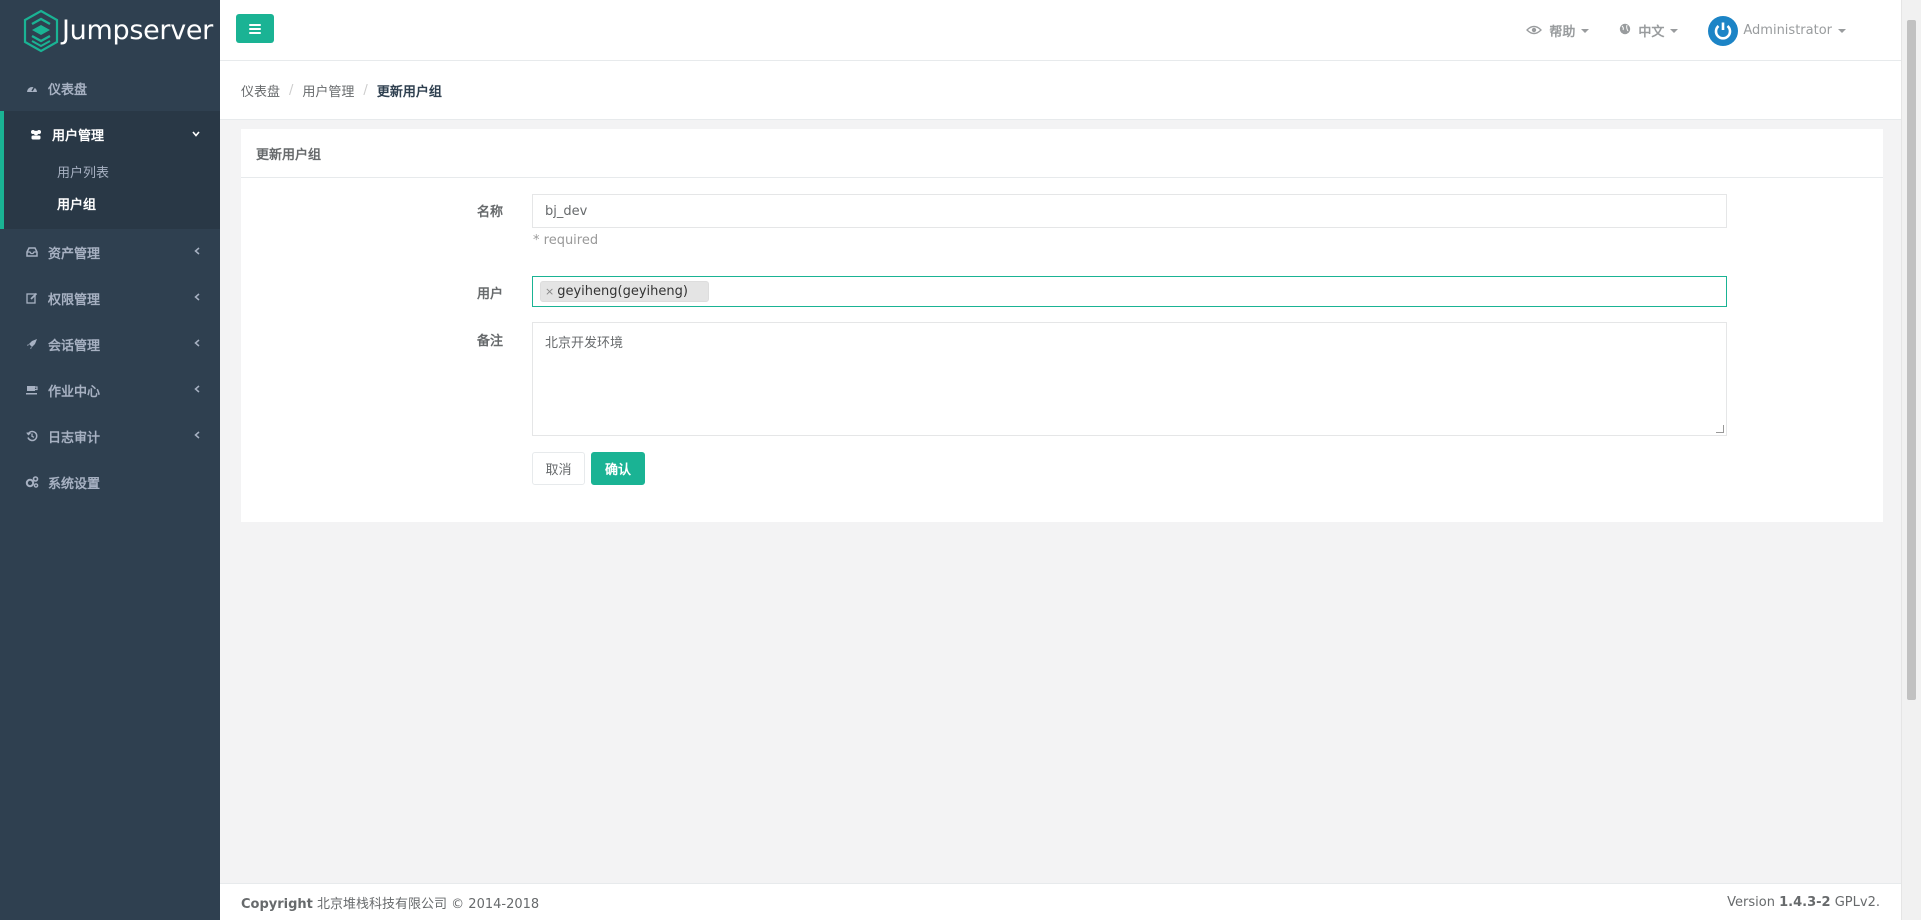 The image size is (1921, 920). What do you see at coordinates (1720, 429) in the screenshot?
I see `resize-handle-icon` at bounding box center [1720, 429].